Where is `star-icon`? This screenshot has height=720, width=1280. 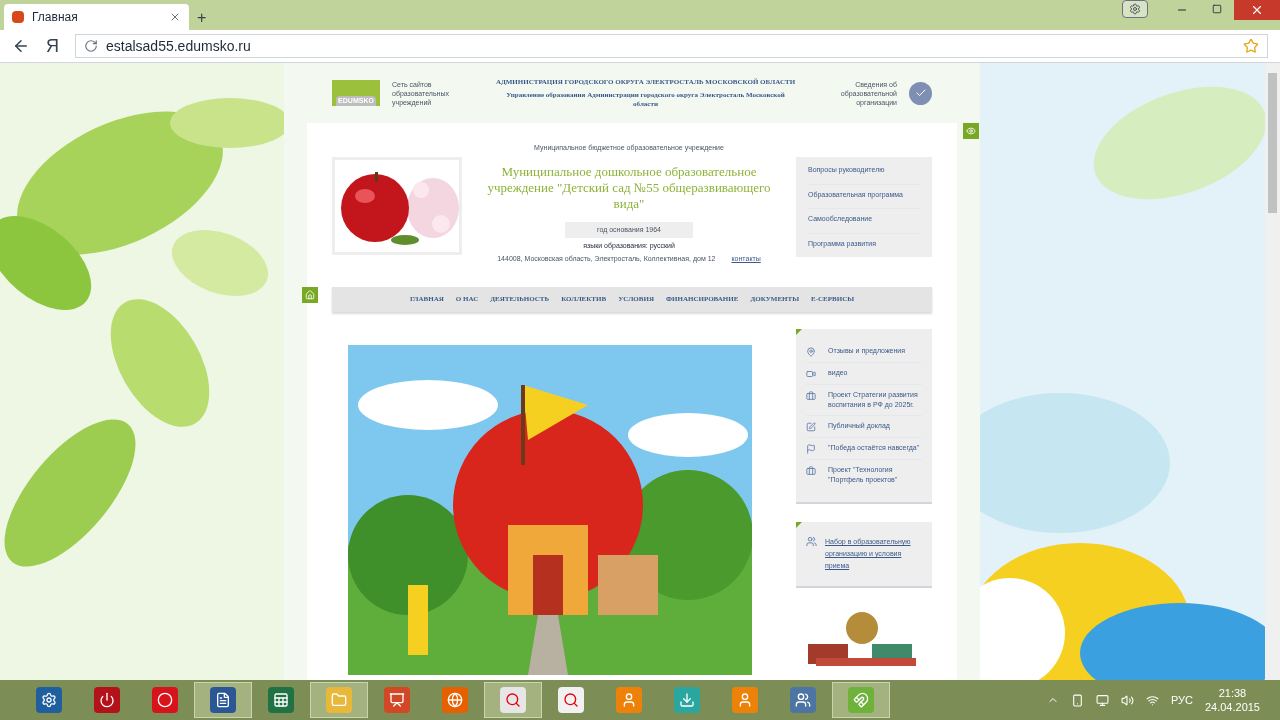
star-icon is located at coordinates (1251, 46).